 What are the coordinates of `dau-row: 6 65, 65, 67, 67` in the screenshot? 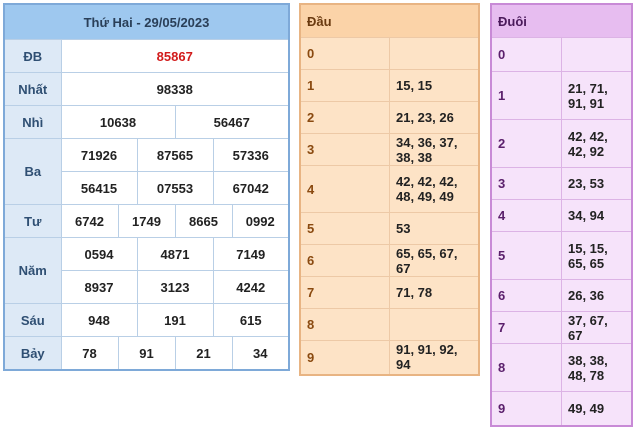 It's located at (389, 260).